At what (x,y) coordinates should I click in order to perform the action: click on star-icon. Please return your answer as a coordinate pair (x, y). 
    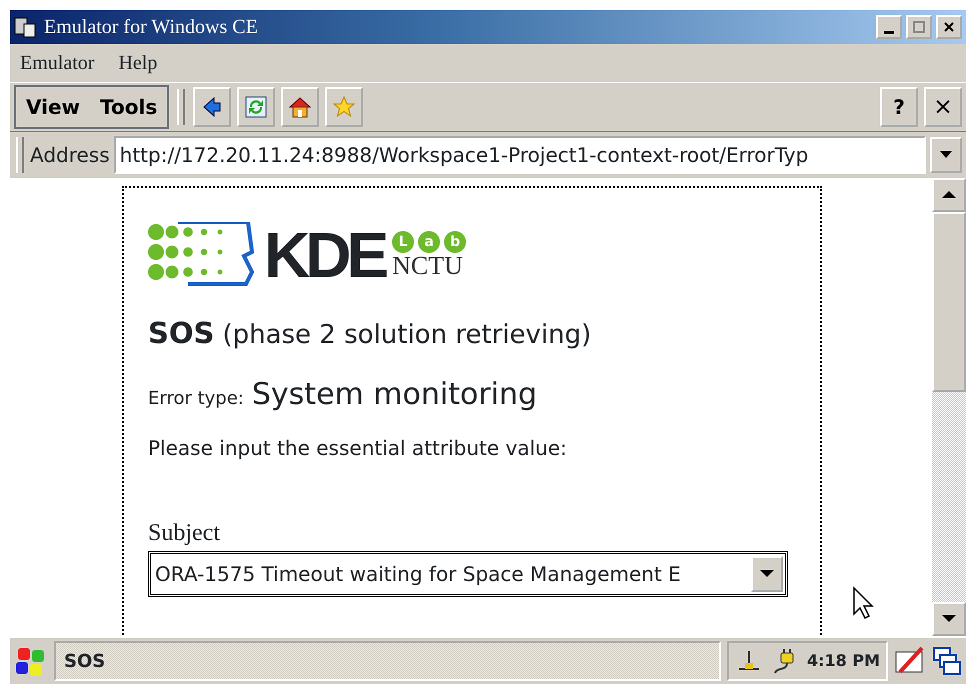
    Looking at the image, I should click on (344, 107).